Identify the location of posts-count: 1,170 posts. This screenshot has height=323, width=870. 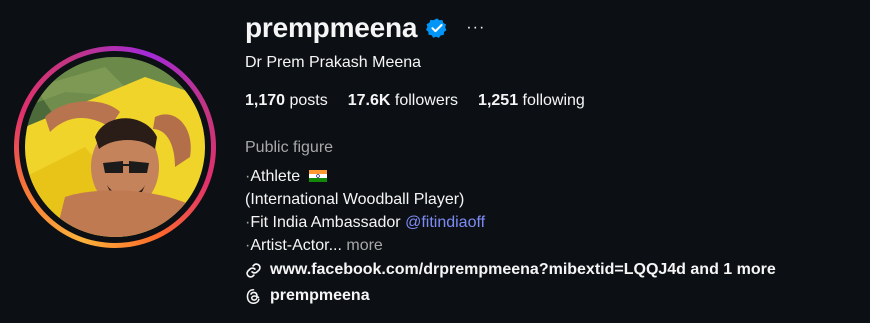
(286, 101).